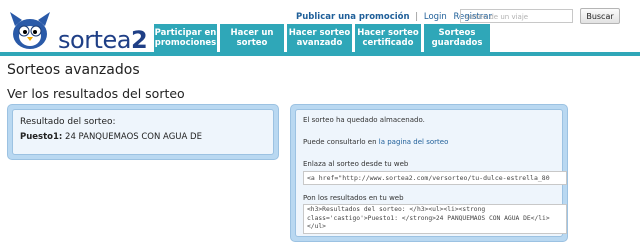 The image size is (640, 246). Describe the element at coordinates (600, 16) in the screenshot. I see `search-button: Buscar` at that location.